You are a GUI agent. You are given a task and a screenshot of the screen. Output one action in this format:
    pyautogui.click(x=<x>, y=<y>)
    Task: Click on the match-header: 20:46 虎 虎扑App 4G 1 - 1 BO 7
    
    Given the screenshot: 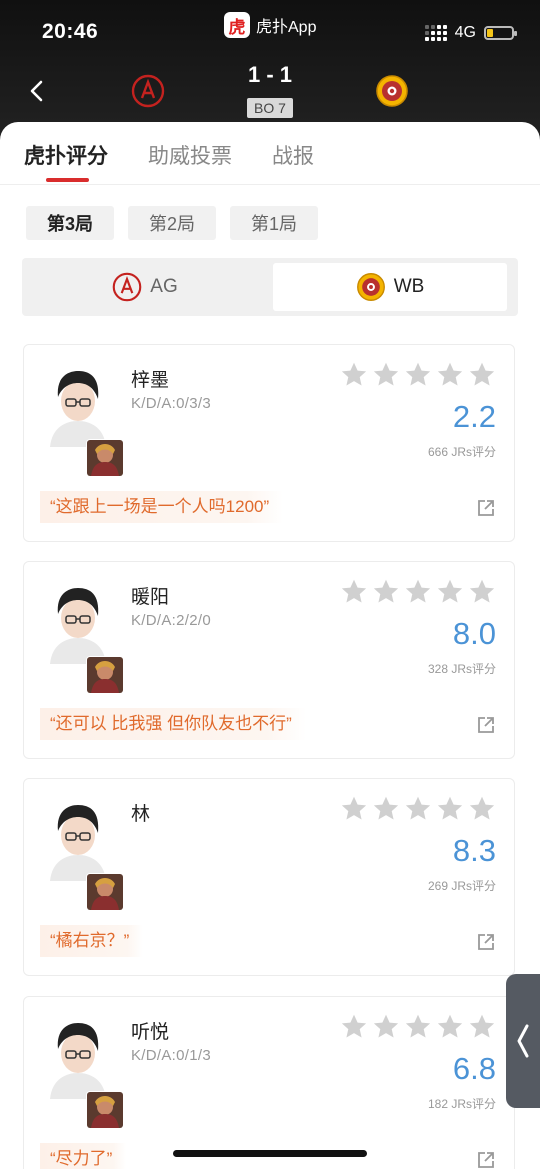 What is the action you would take?
    pyautogui.click(x=270, y=70)
    